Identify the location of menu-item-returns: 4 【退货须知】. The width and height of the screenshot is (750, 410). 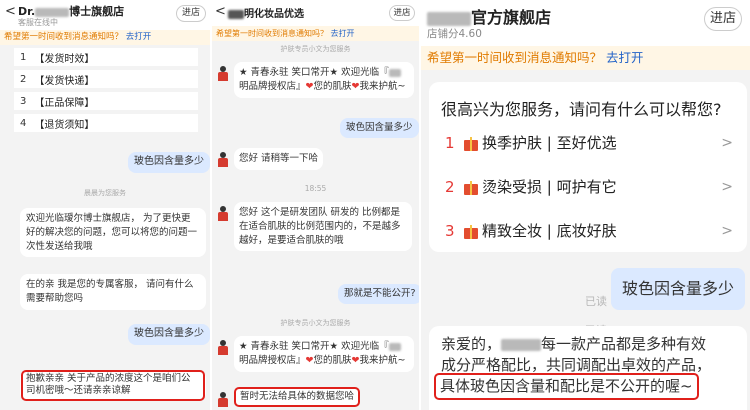
(106, 123).